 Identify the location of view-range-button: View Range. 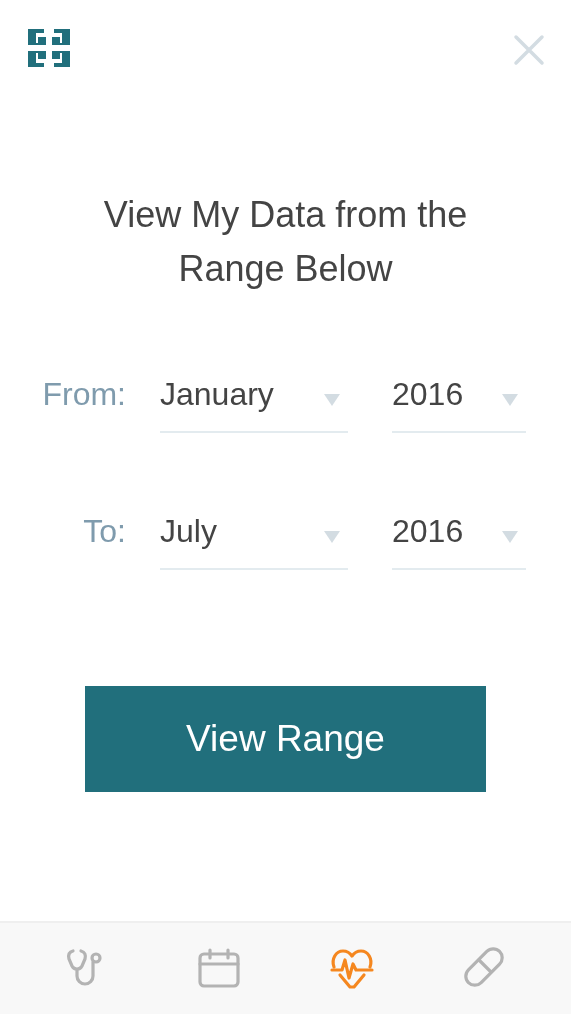
(285, 739).